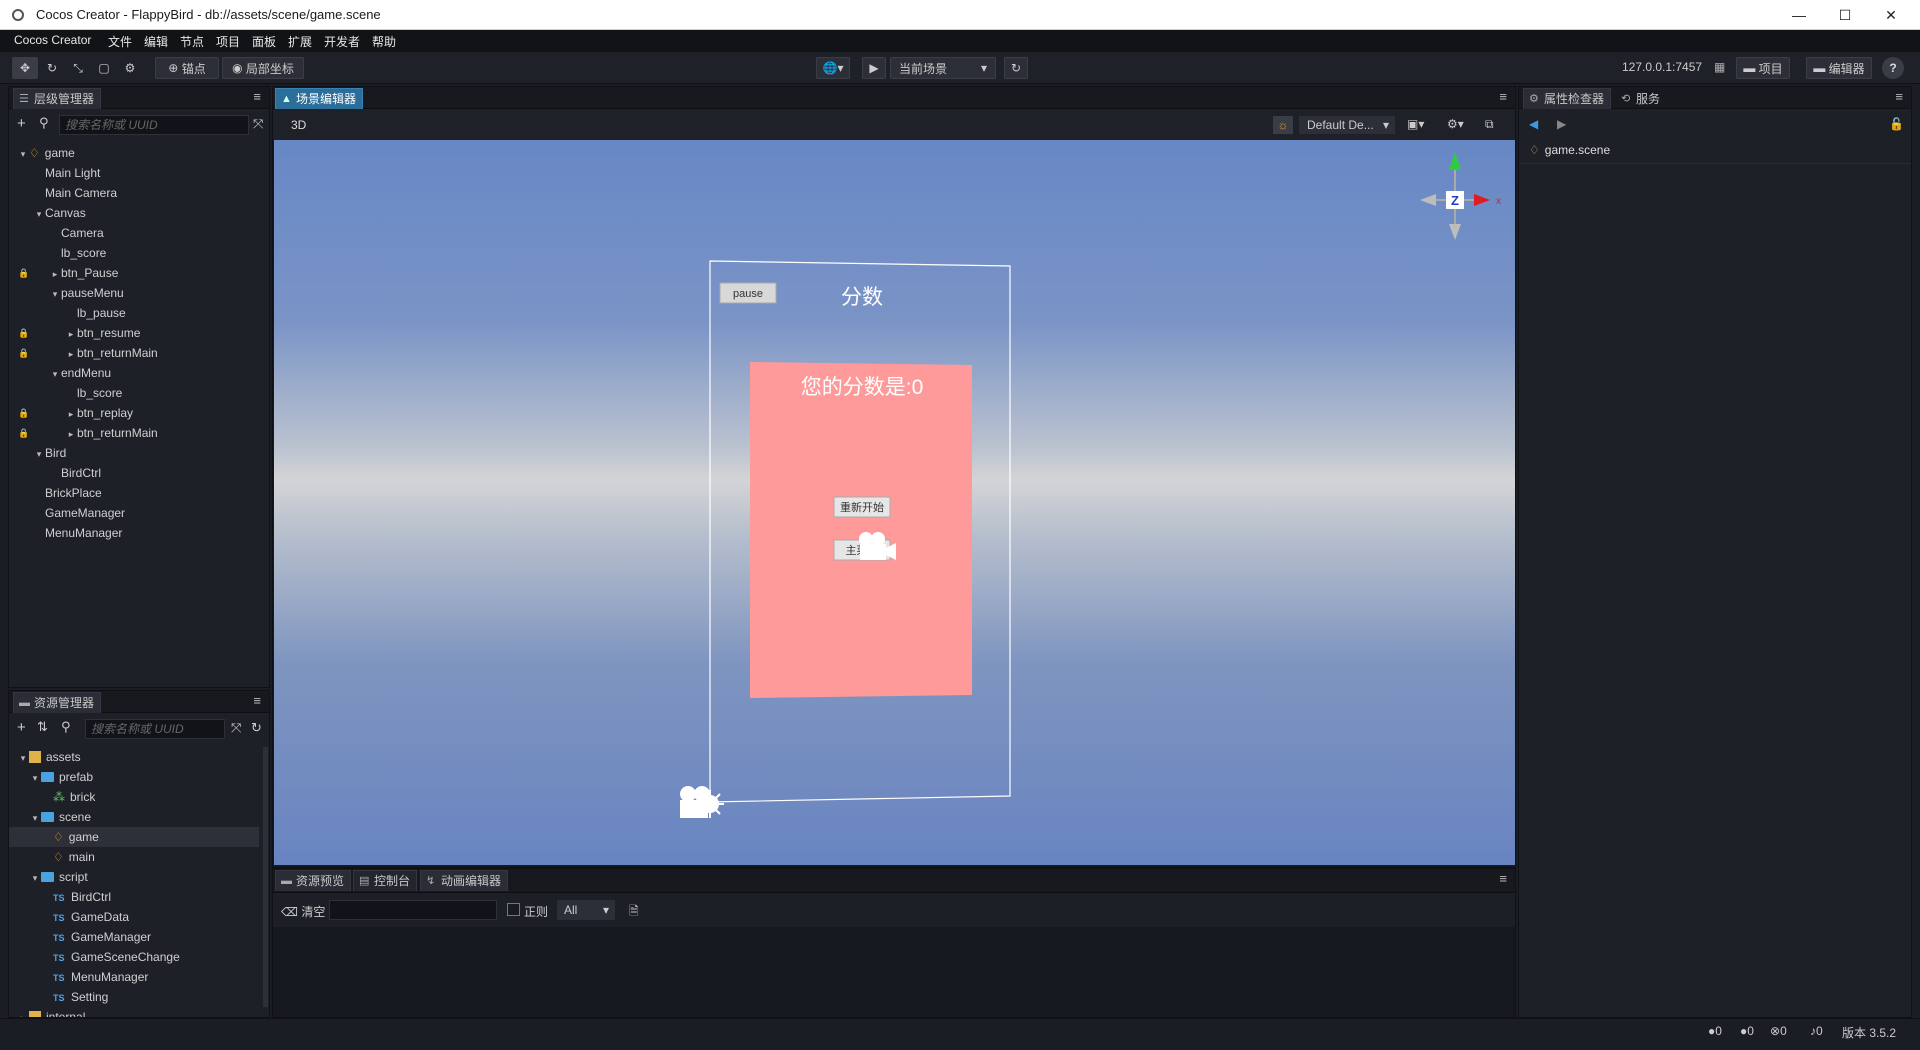 Image resolution: width=1920 pixels, height=1050 pixels. I want to click on asset-item: TS GameManager, so click(134, 937).